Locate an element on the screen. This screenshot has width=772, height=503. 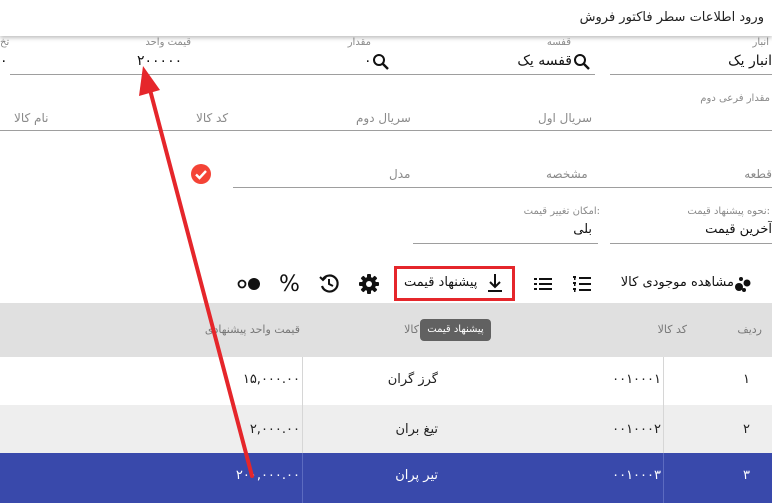
bubbles-icon is located at coordinates (743, 284).